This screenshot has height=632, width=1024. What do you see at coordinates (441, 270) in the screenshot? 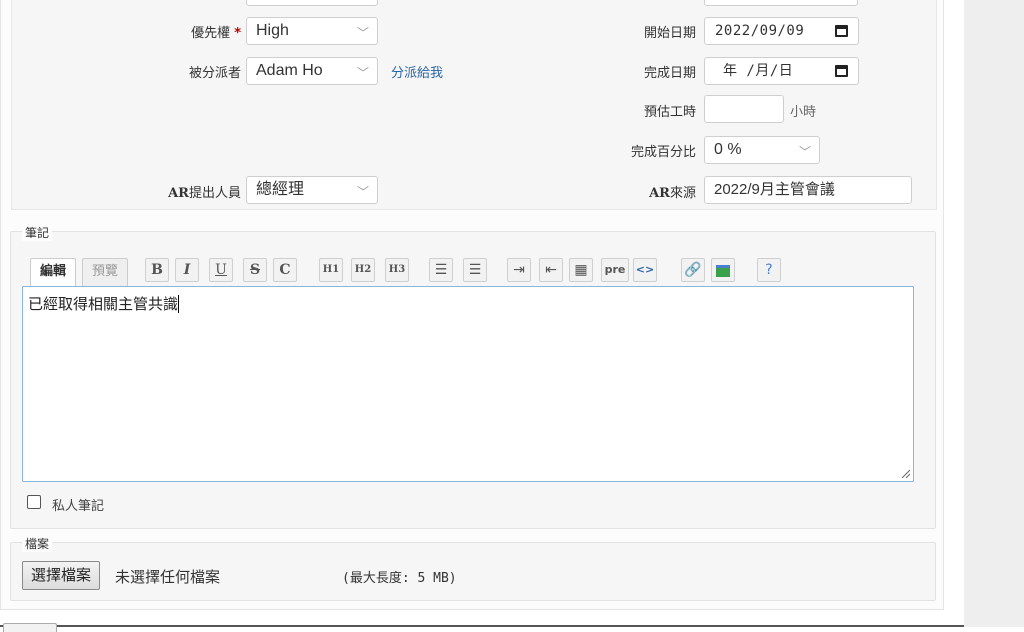
I see `unordered-list-icon: ☰` at bounding box center [441, 270].